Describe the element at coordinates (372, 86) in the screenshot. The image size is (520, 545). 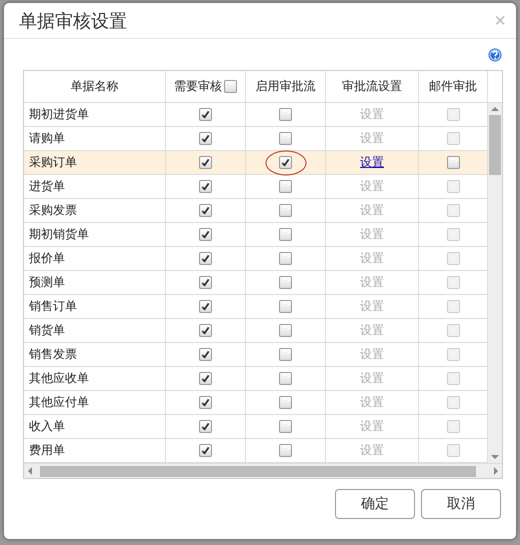
I see `column-header: 审批流设置` at that location.